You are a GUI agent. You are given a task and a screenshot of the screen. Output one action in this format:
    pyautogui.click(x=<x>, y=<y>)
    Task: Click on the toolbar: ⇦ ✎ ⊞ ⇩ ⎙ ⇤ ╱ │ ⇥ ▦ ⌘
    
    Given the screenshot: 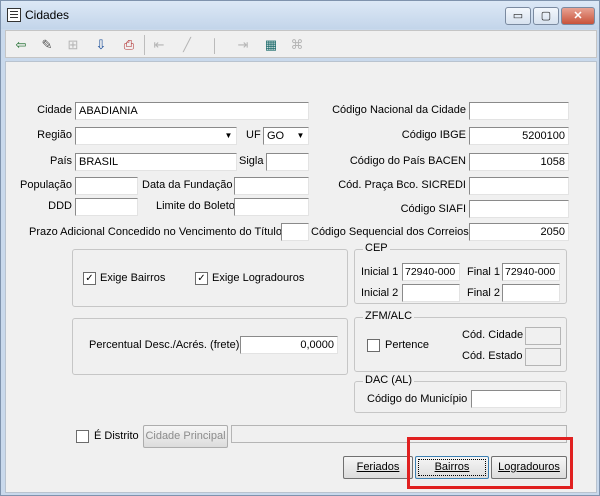 What is the action you would take?
    pyautogui.click(x=301, y=44)
    